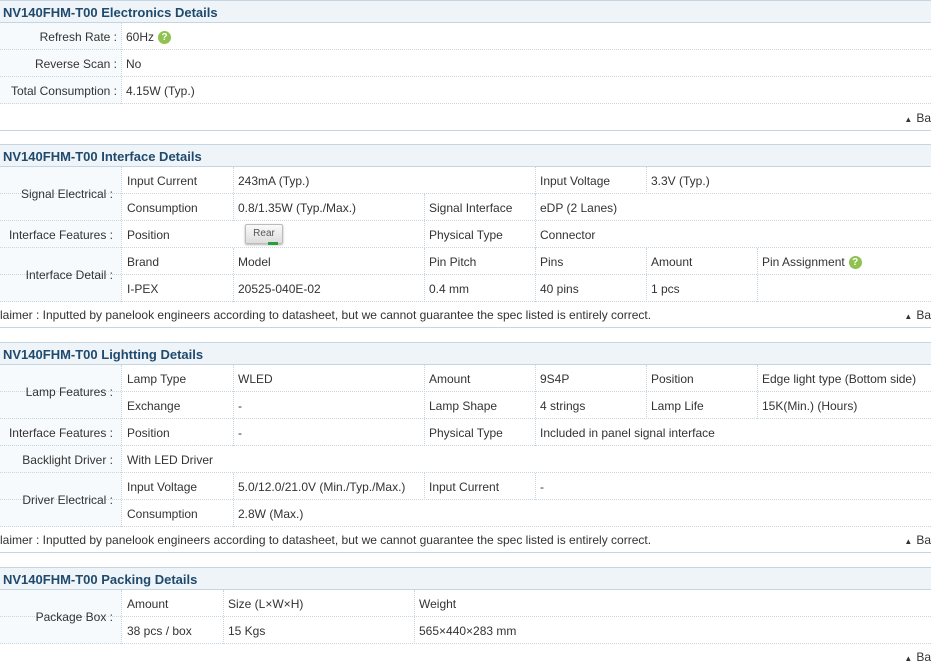 The width and height of the screenshot is (931, 664). Describe the element at coordinates (449, 289) in the screenshot. I see `pin-pitch-value: 0.4 mm` at that location.